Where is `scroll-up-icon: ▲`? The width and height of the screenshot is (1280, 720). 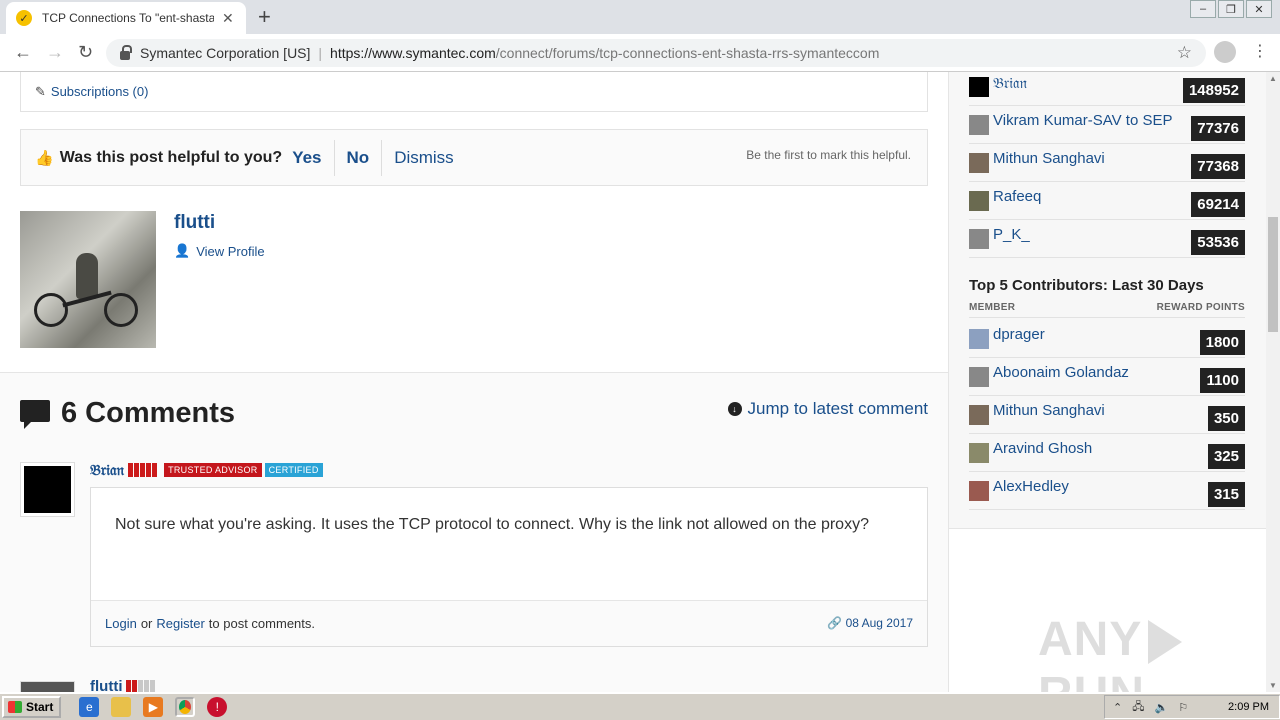
scroll-up-icon: ▲ is located at coordinates (1273, 78).